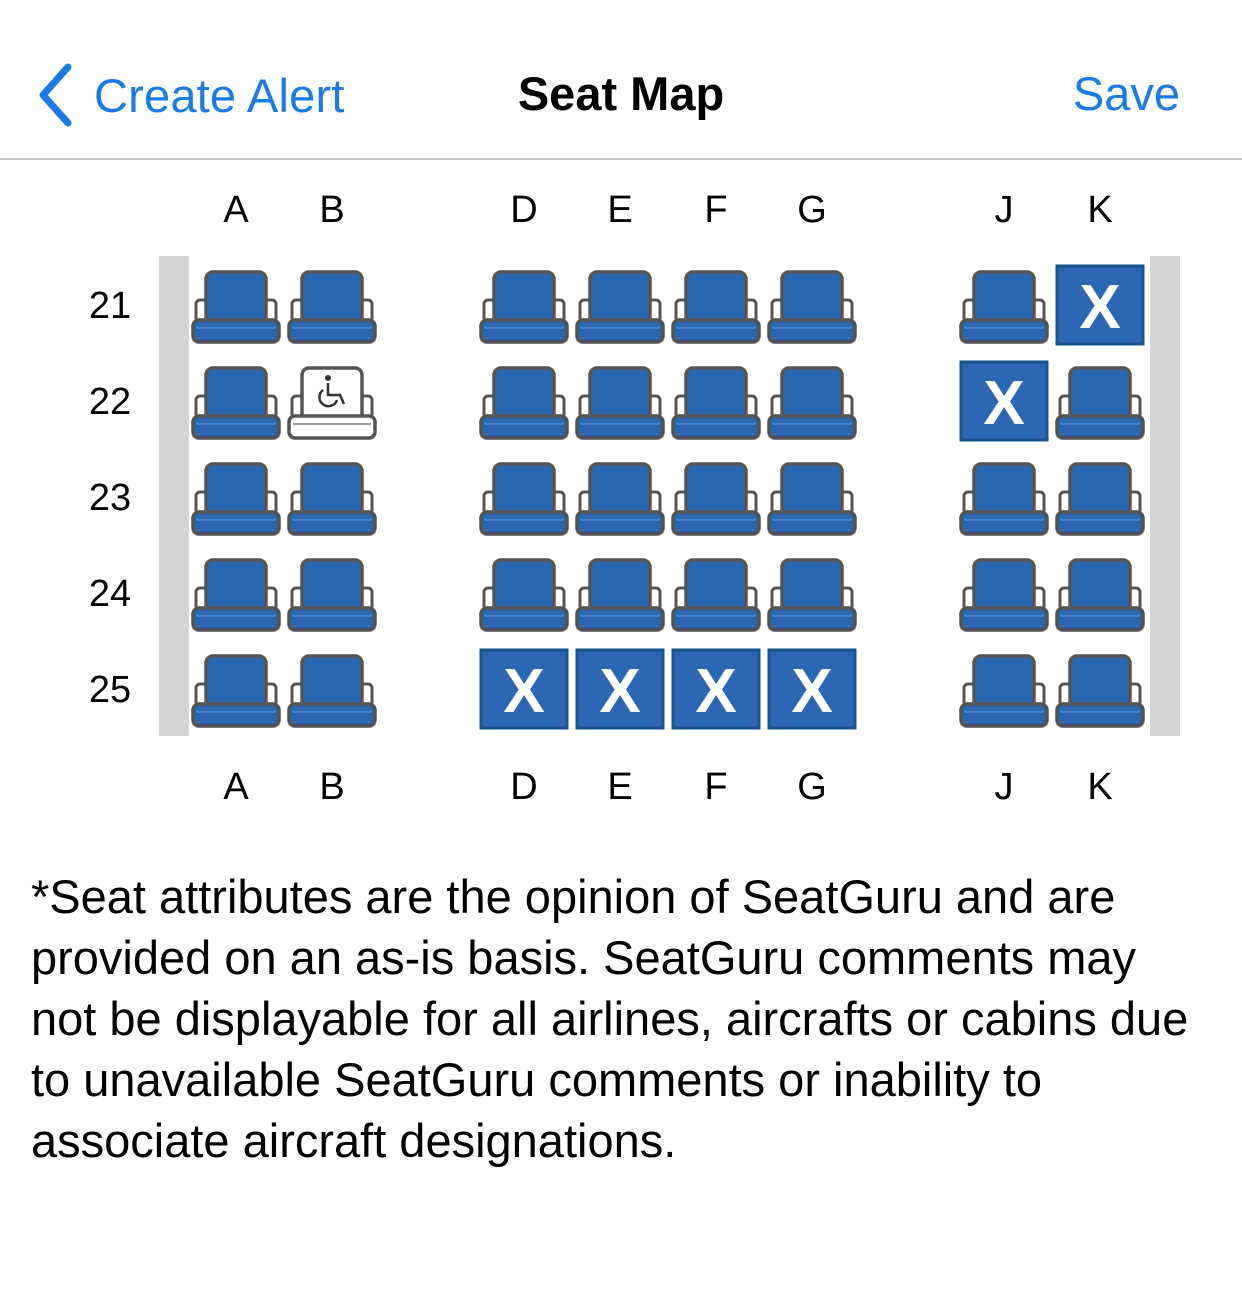  What do you see at coordinates (332, 305) in the screenshot?
I see `seat-21b-available` at bounding box center [332, 305].